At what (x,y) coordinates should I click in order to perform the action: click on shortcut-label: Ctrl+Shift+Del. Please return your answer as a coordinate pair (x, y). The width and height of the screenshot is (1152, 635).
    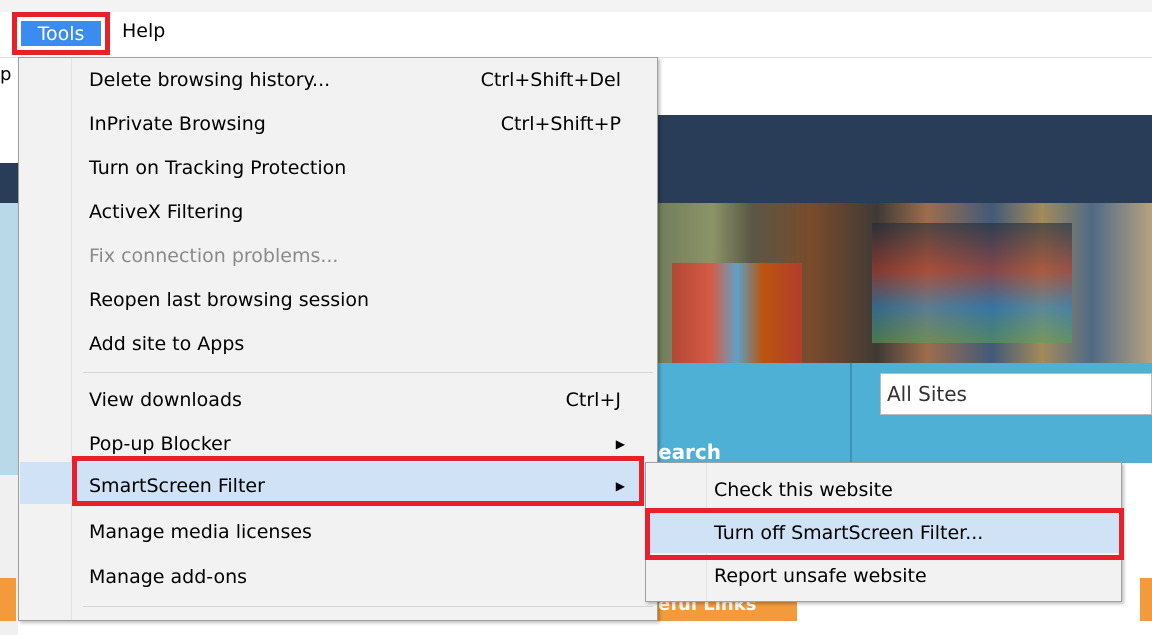
    Looking at the image, I should click on (550, 80).